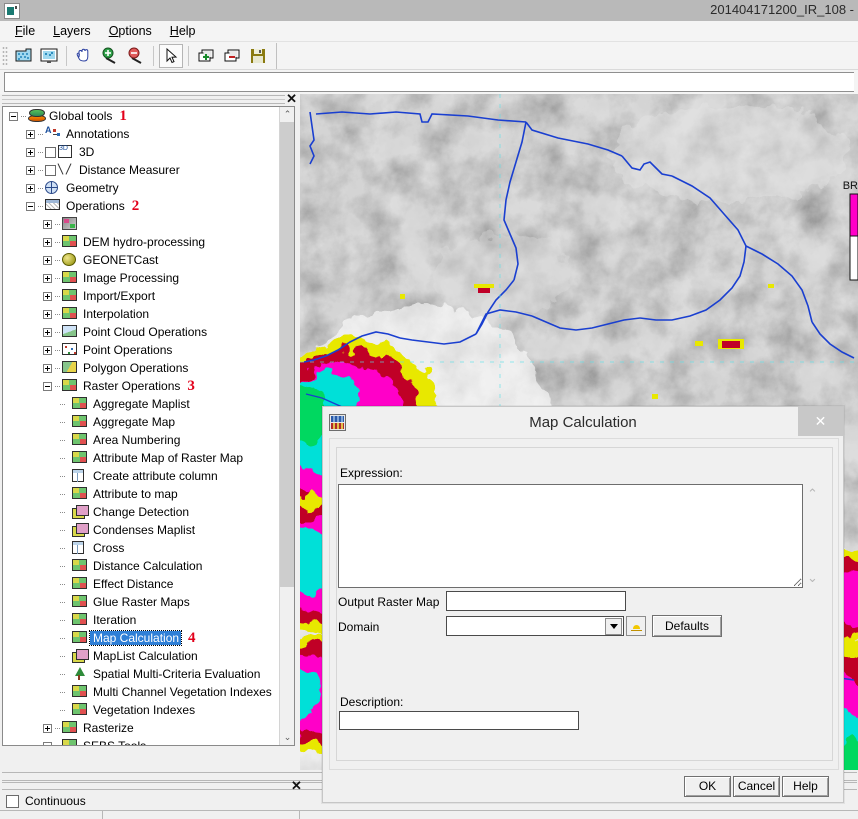 The height and width of the screenshot is (819, 858). I want to click on help-button: Help, so click(805, 786).